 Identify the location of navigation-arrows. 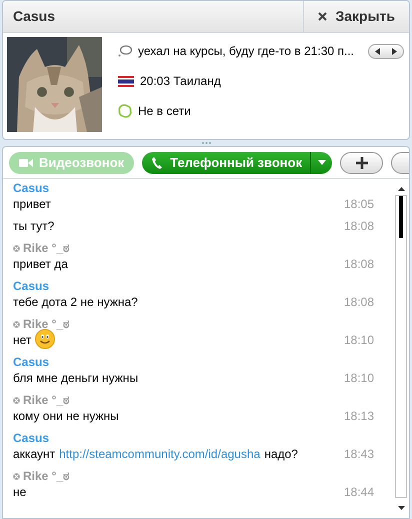
(386, 51).